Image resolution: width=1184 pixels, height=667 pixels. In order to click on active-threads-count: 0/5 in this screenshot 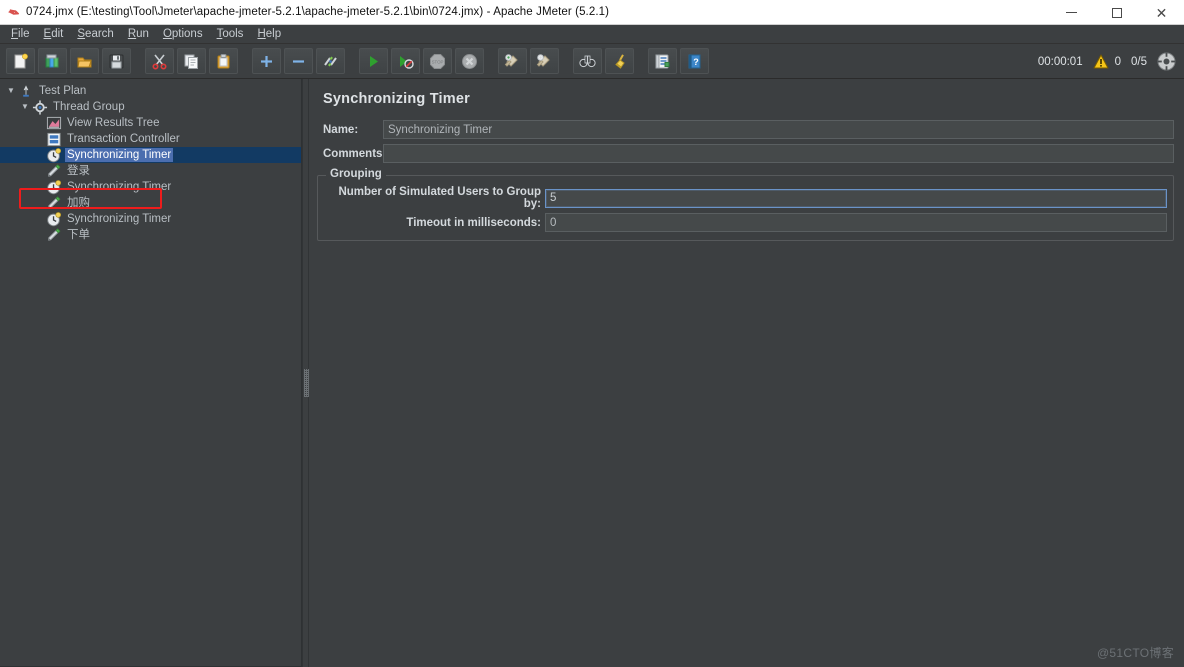, I will do `click(1139, 61)`.